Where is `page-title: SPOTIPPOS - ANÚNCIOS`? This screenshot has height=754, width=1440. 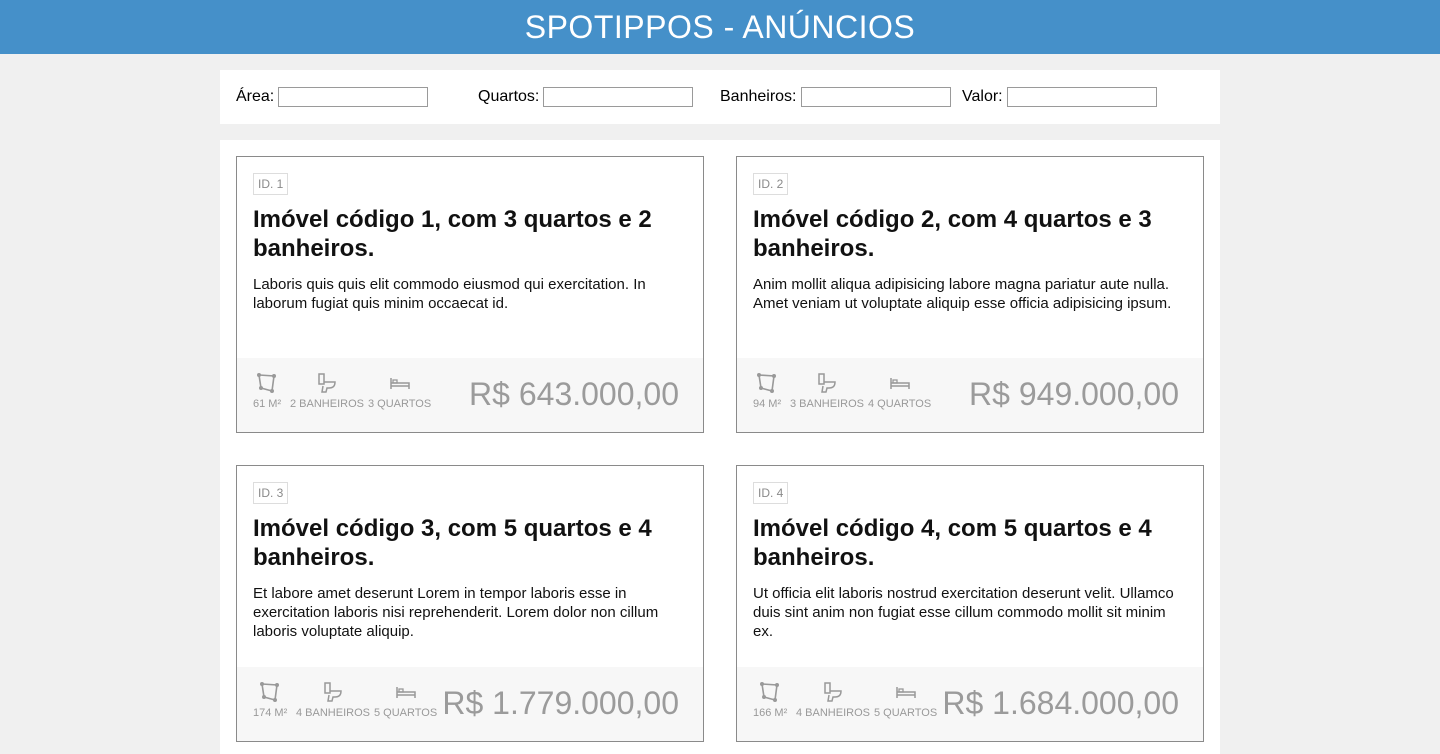 page-title: SPOTIPPOS - ANÚNCIOS is located at coordinates (720, 26).